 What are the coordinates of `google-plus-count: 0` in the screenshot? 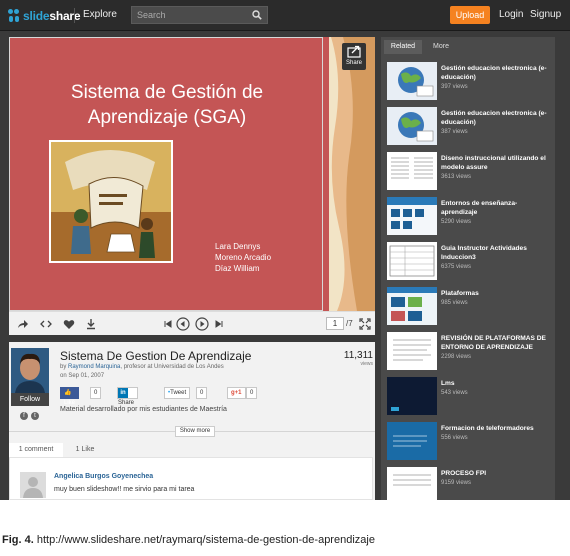 It's located at (252, 393).